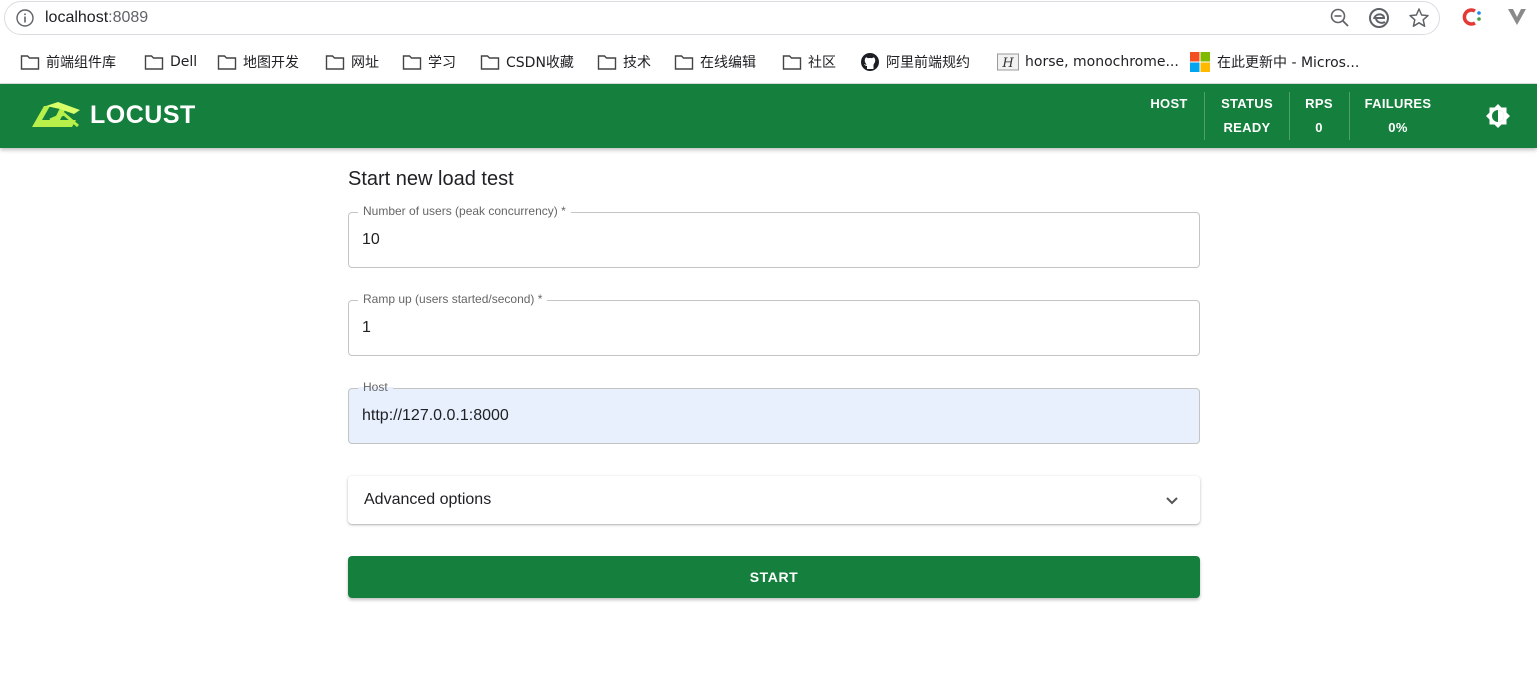 This screenshot has width=1537, height=695. I want to click on zoom-out-icon, so click(1340, 18).